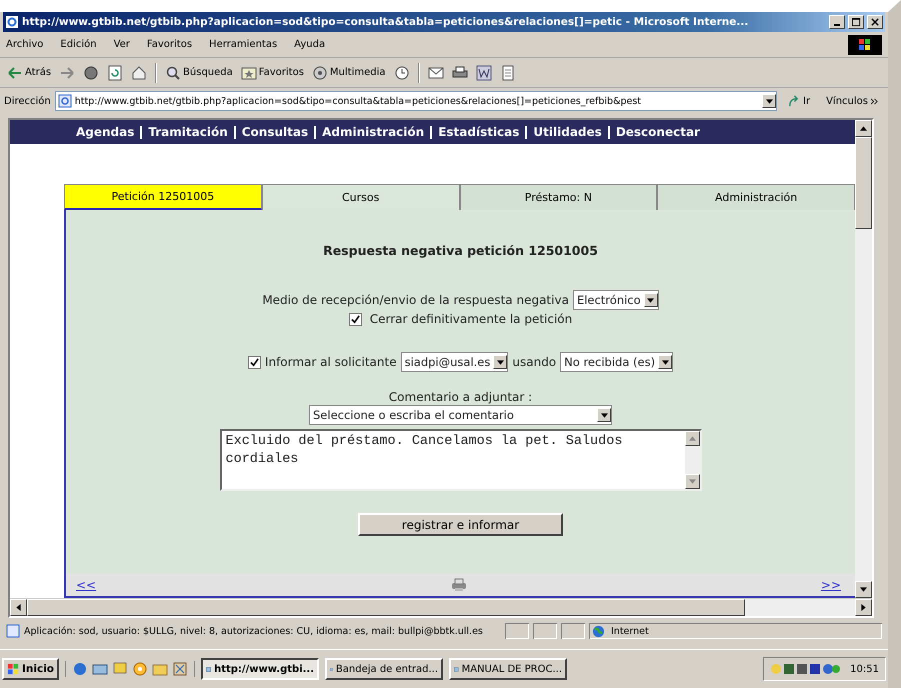  What do you see at coordinates (415, 300) in the screenshot?
I see `field-label: Medio de recepción/envio de la respuesta negativa` at bounding box center [415, 300].